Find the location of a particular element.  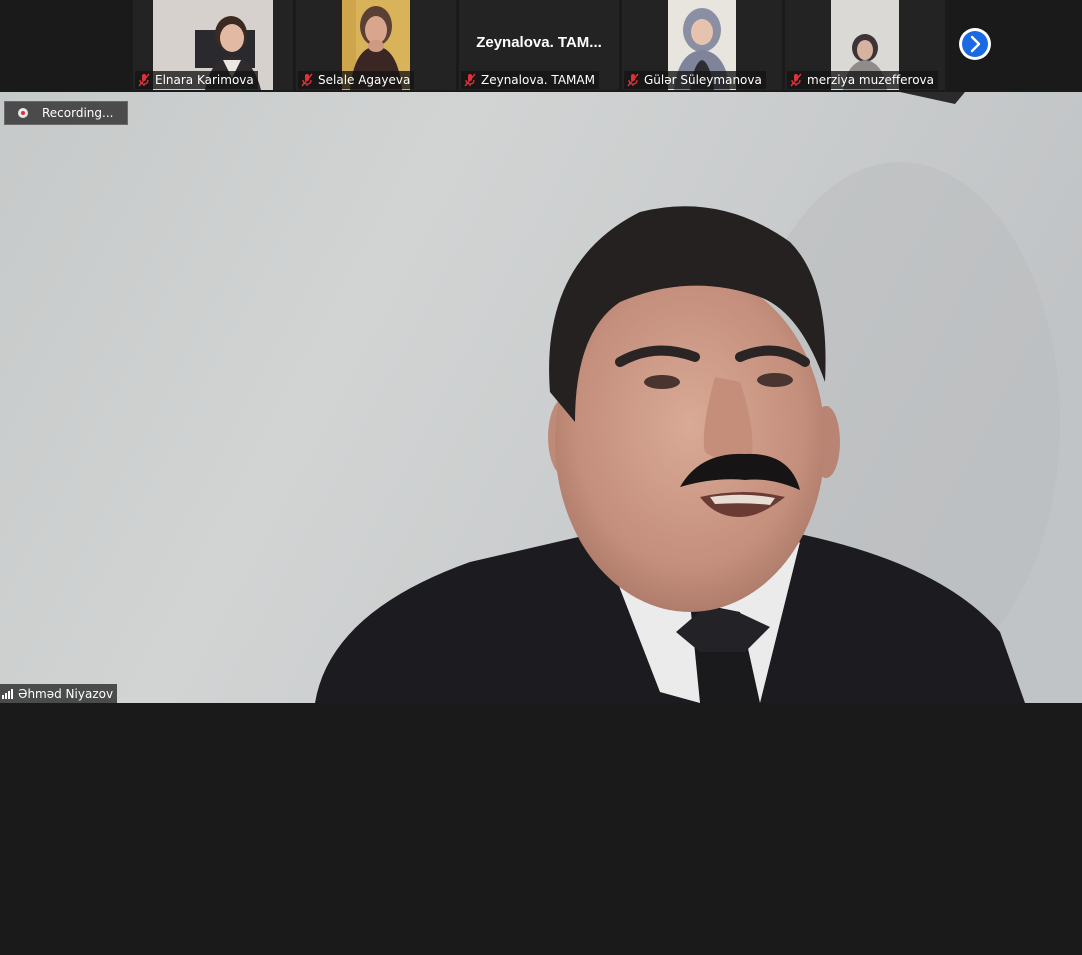

participant-name: Selale Agayeva is located at coordinates (364, 80).